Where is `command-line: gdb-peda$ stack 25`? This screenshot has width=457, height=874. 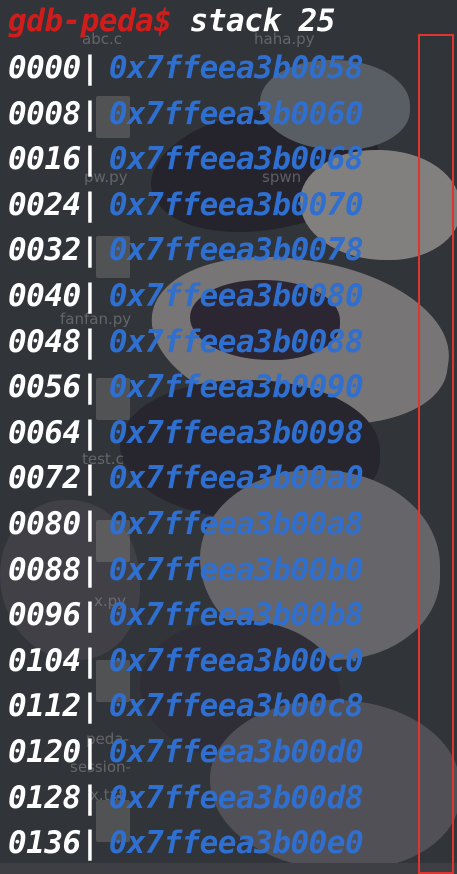 command-line: gdb-peda$ stack 25 is located at coordinates (171, 21).